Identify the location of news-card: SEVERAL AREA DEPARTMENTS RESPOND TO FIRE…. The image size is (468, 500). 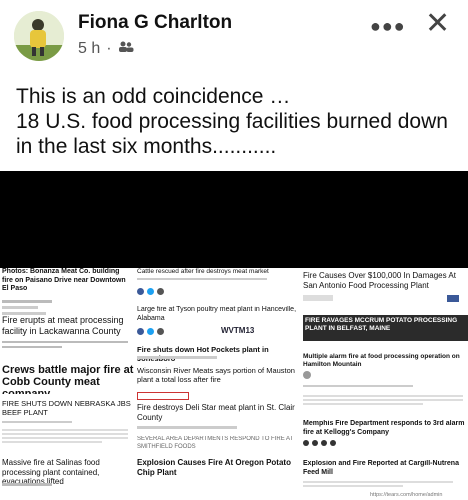
(222, 447).